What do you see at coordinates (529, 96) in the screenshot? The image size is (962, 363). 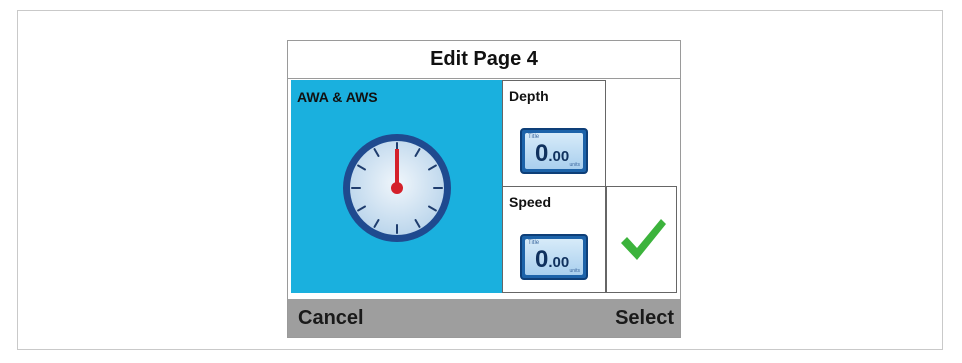 I see `tile-depth-label: Depth` at bounding box center [529, 96].